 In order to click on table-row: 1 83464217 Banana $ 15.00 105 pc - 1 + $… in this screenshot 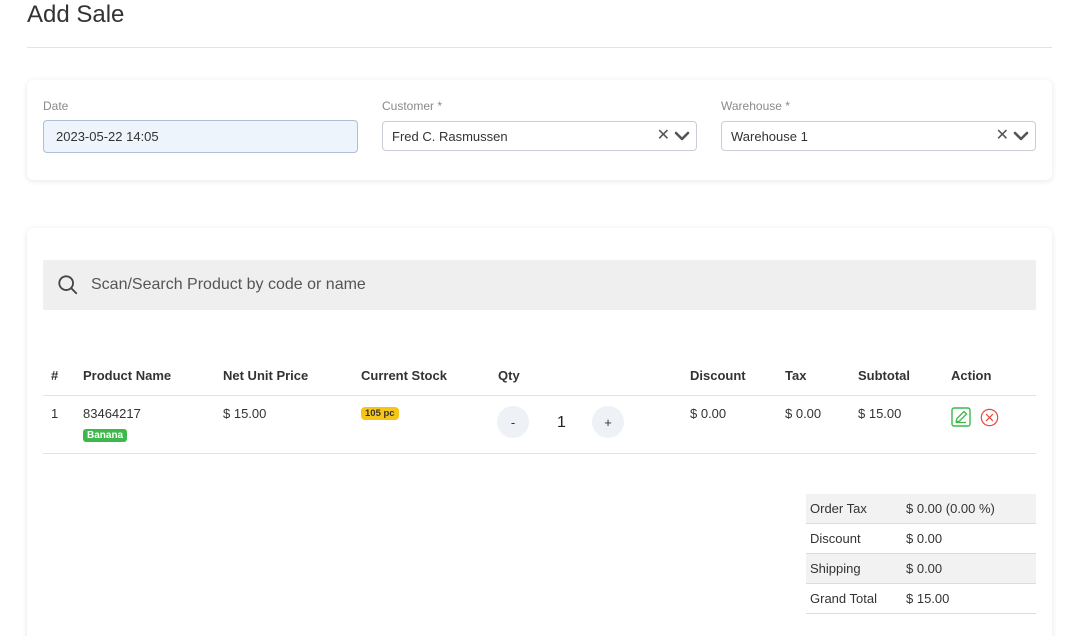, I will do `click(539, 425)`.